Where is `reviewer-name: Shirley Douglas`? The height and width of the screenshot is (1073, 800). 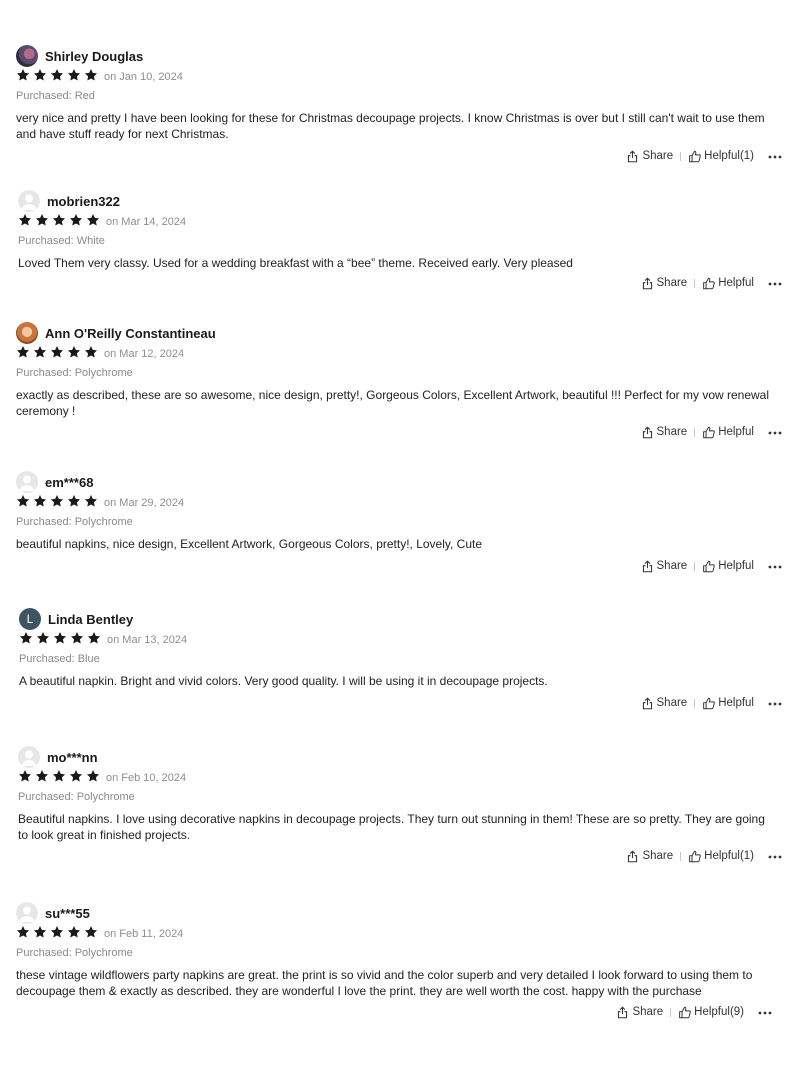 reviewer-name: Shirley Douglas is located at coordinates (94, 56).